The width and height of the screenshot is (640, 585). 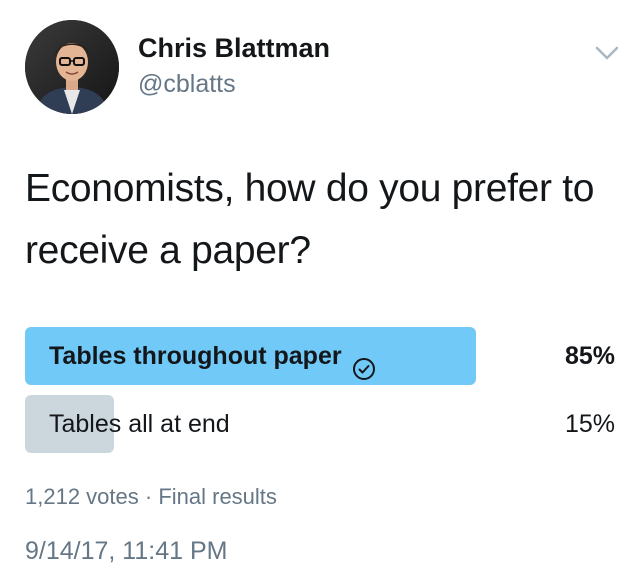 I want to click on poll-meta: 1,212 votes · Final results, so click(x=151, y=497).